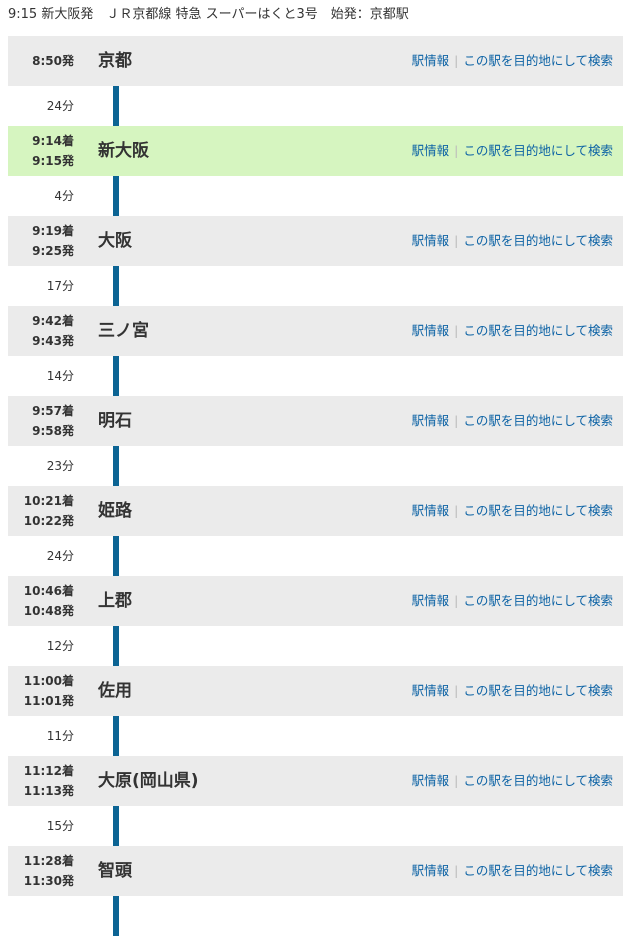 The width and height of the screenshot is (629, 936). Describe the element at coordinates (41, 331) in the screenshot. I see `station-times: 9:42着 9:43発` at that location.